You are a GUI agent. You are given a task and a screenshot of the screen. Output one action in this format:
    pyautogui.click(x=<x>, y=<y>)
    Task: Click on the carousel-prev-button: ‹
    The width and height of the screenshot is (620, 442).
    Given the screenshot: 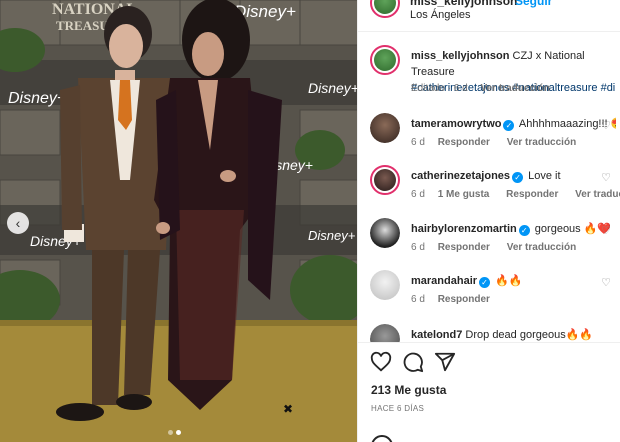 What is the action you would take?
    pyautogui.click(x=18, y=223)
    